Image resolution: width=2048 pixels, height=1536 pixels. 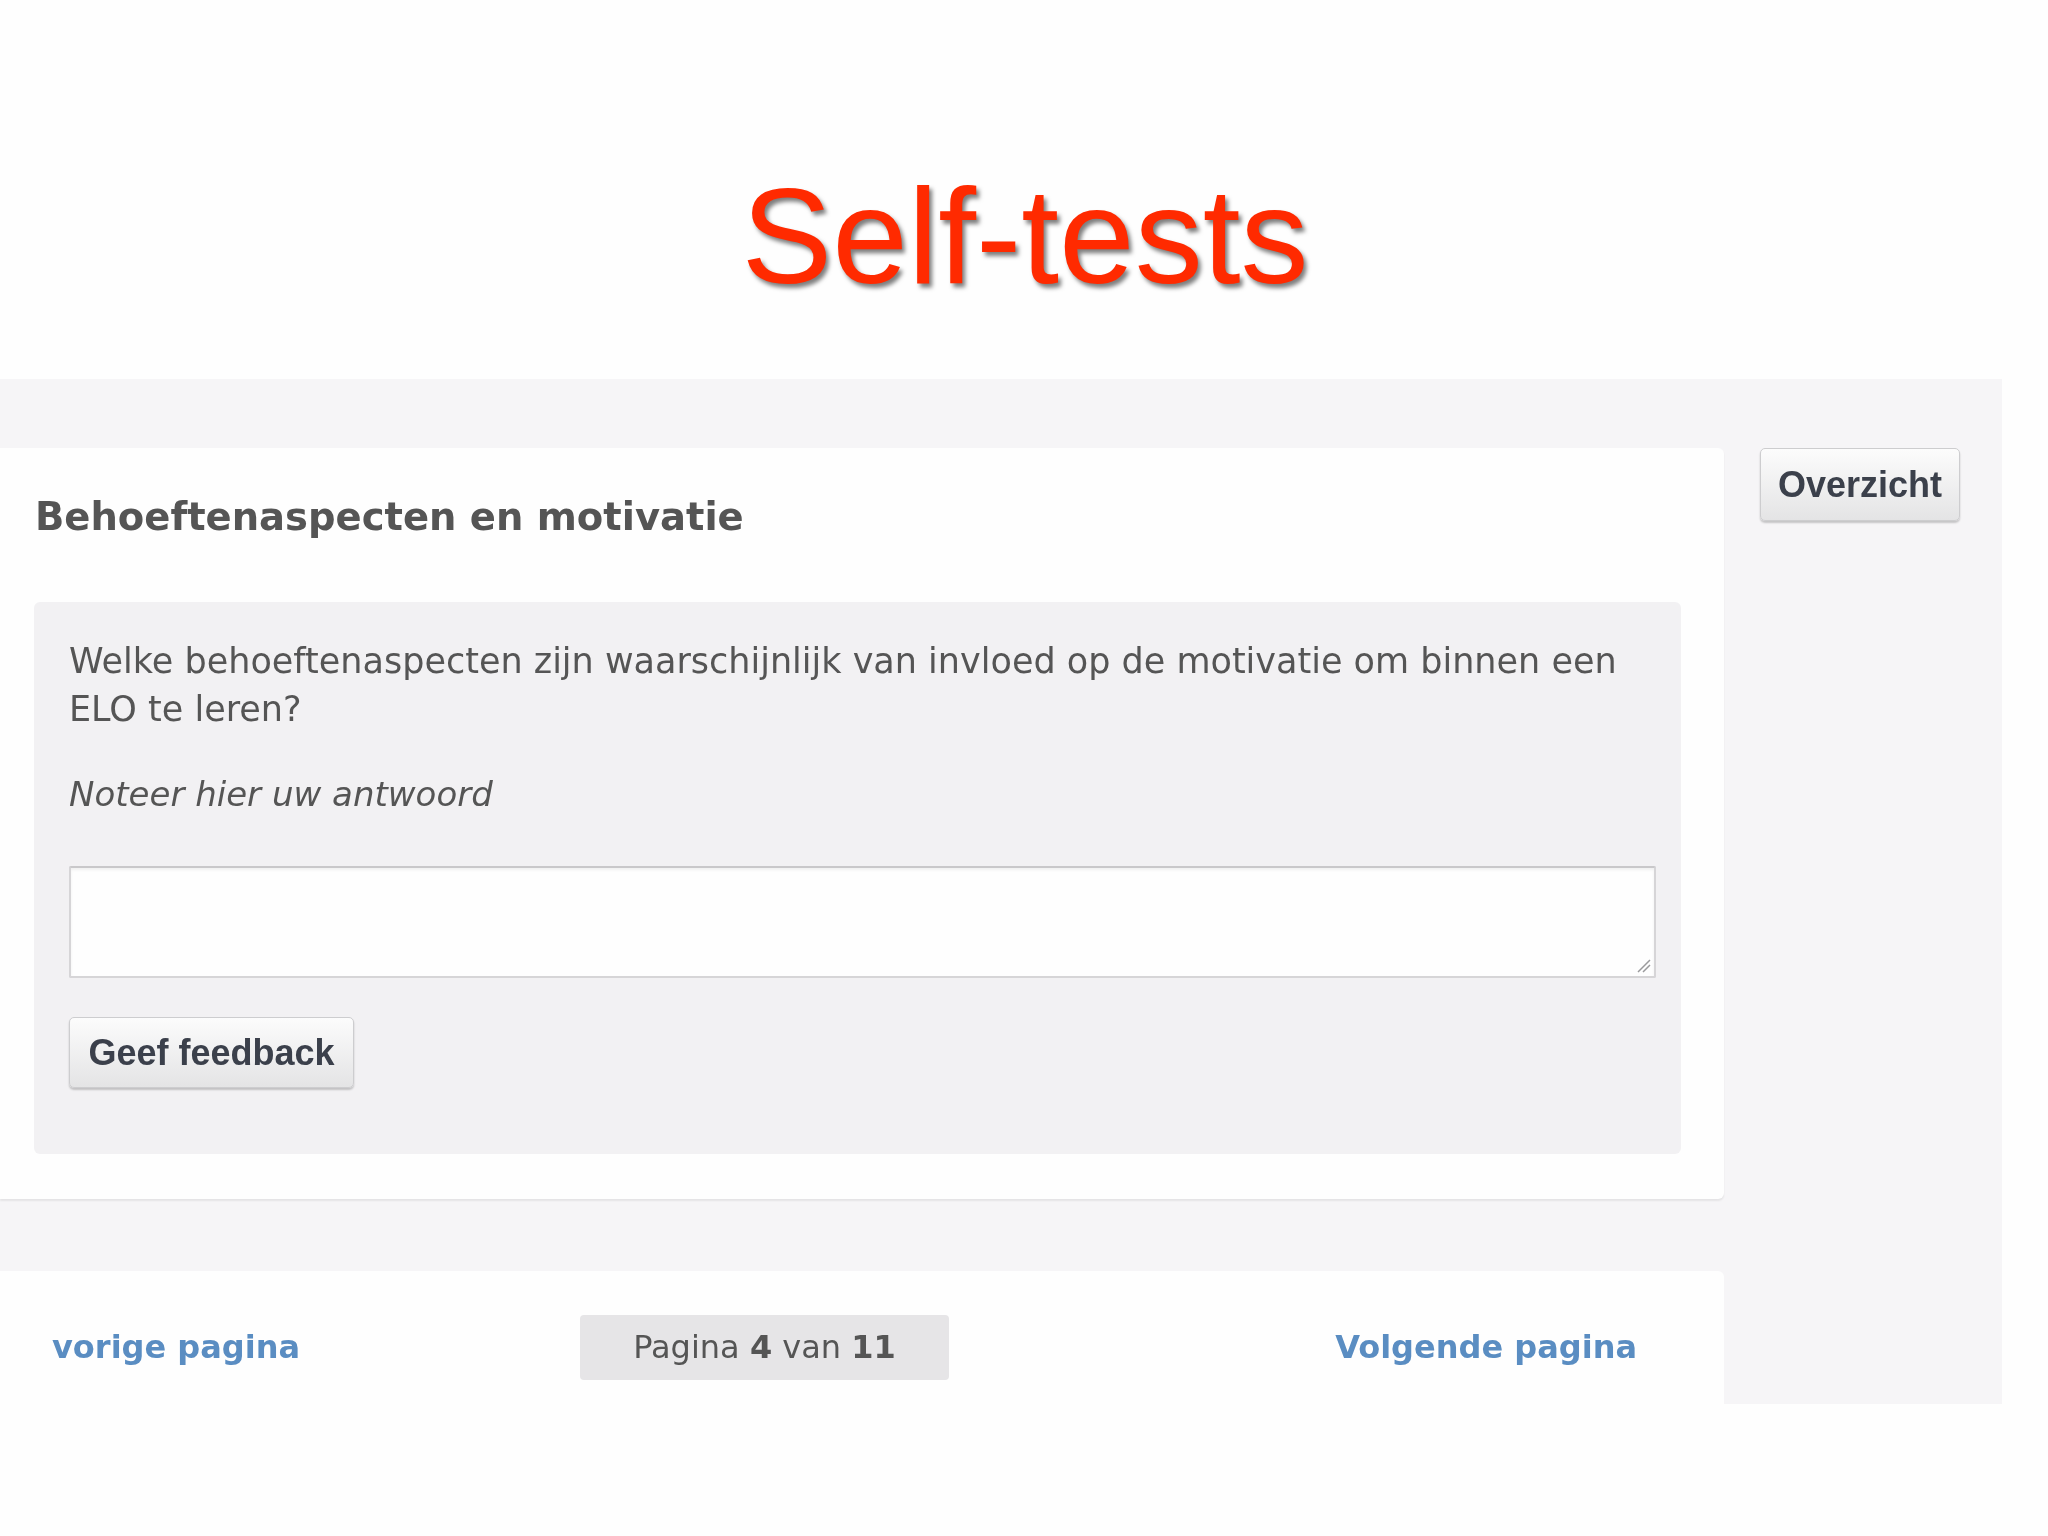 I want to click on answer-field, so click(x=862, y=922).